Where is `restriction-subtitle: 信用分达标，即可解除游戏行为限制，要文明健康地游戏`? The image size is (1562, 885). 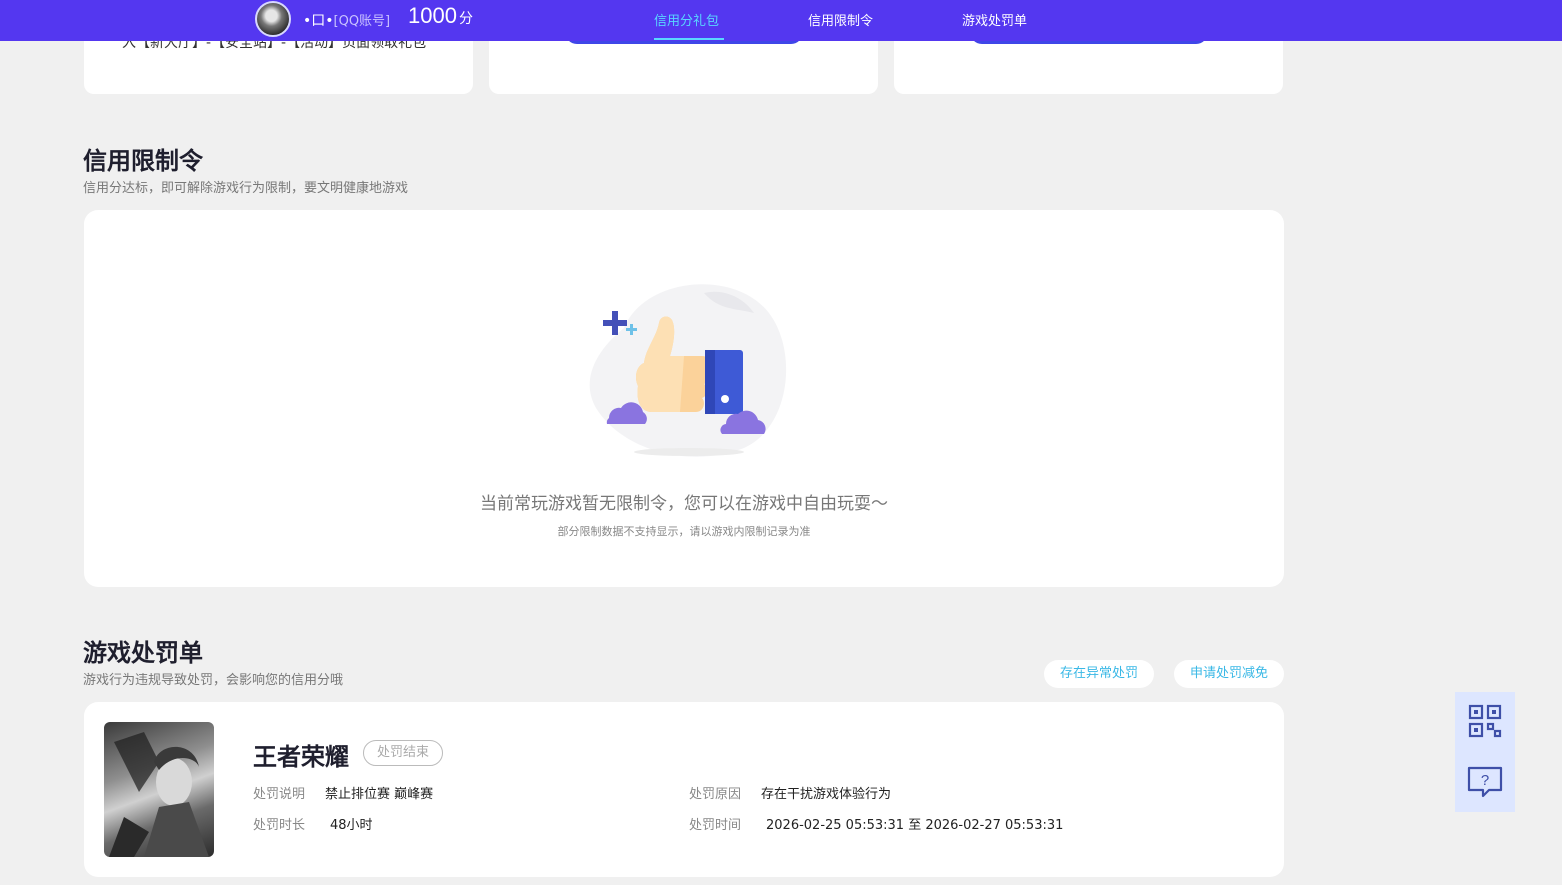 restriction-subtitle: 信用分达标，即可解除游戏行为限制，要文明健康地游戏 is located at coordinates (246, 188).